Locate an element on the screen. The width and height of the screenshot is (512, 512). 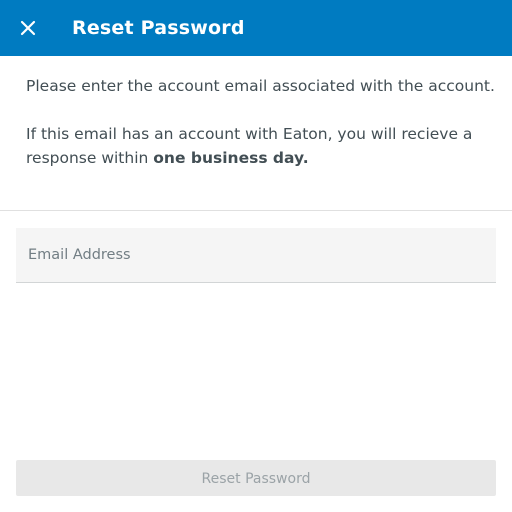
app-bar: Reset Password is located at coordinates (256, 28).